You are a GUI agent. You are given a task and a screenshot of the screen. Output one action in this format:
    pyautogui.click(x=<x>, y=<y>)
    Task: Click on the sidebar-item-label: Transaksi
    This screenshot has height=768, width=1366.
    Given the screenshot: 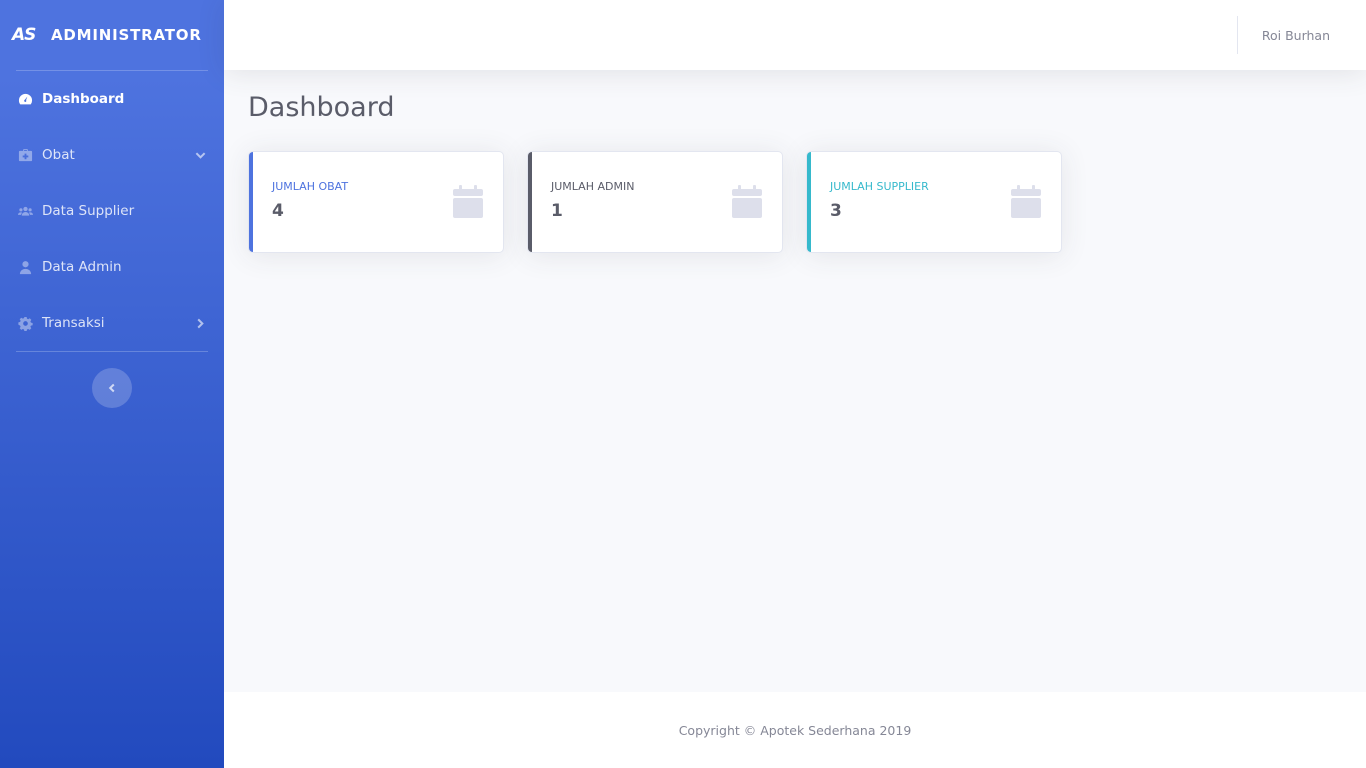 What is the action you would take?
    pyautogui.click(x=73, y=323)
    